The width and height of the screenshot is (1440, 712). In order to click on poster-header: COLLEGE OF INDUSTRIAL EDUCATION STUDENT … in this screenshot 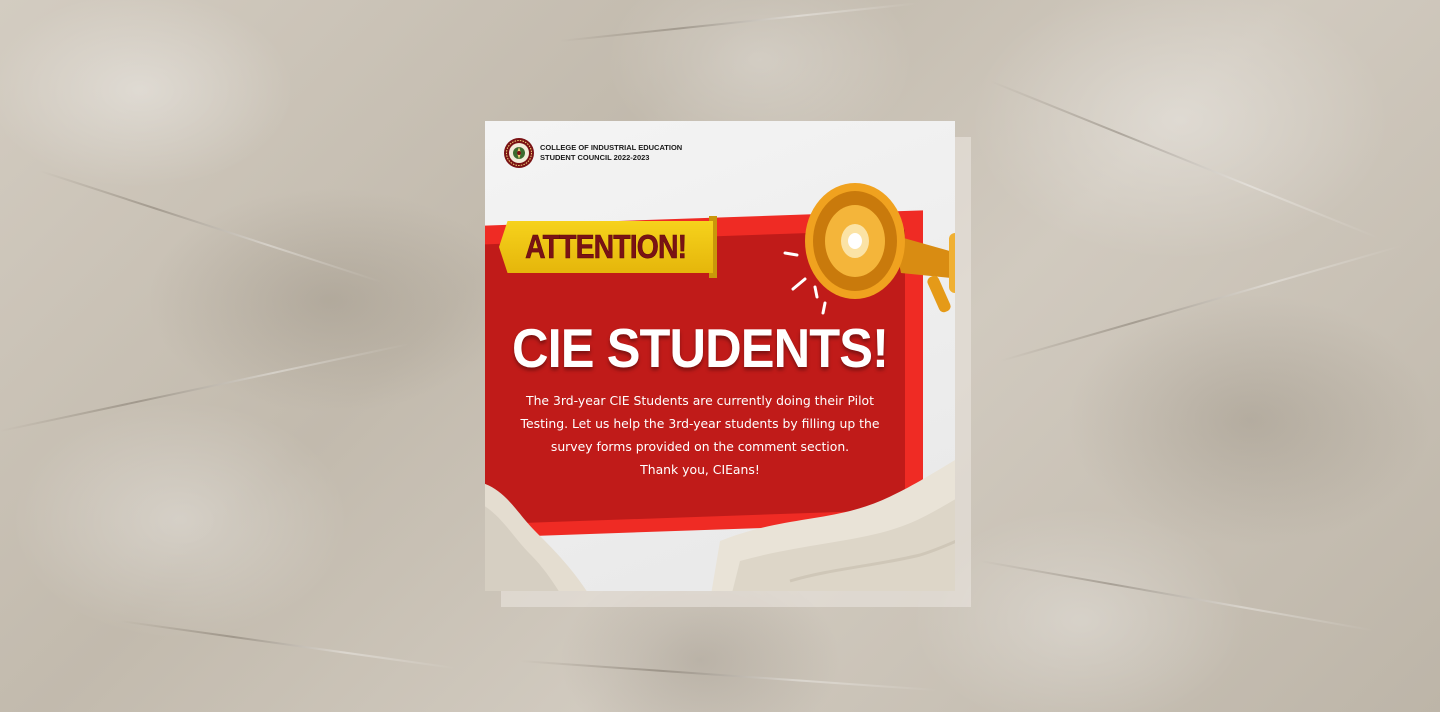, I will do `click(592, 153)`.